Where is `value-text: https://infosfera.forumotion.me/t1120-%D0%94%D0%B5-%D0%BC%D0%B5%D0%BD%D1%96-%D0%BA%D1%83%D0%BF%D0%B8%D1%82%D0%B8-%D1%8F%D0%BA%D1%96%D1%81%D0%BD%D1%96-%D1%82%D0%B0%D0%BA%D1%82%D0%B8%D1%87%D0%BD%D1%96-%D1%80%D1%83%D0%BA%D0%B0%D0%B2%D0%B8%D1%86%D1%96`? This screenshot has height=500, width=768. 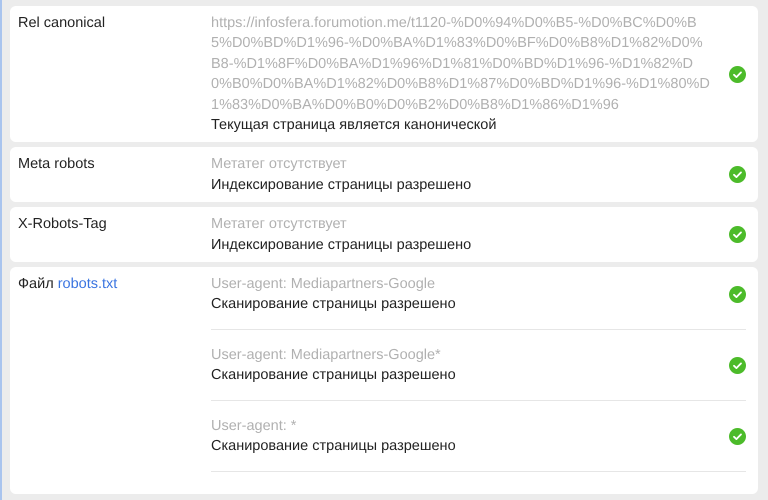 value-text: https://infosfera.forumotion.me/t1120-%D0%94%D0%B5-%D0%BC%D0%B5%D0%BD%D1%96-%D0%BA%D1%83%D0%BF%D0%B8%D1%82%D0%B8-%D1%8F%D0%BA%D1%96%D1%81%D0%BD%D1%96-%D1%82%D0%B0%D0%BA%D1%82%D0%B8%D1%87%D0%BD%D1%96-%D1%80%D1%83%D0%BA%D0%B0%D0%B2%D0%B8%D1%86%D1%96 is located at coordinates (461, 64).